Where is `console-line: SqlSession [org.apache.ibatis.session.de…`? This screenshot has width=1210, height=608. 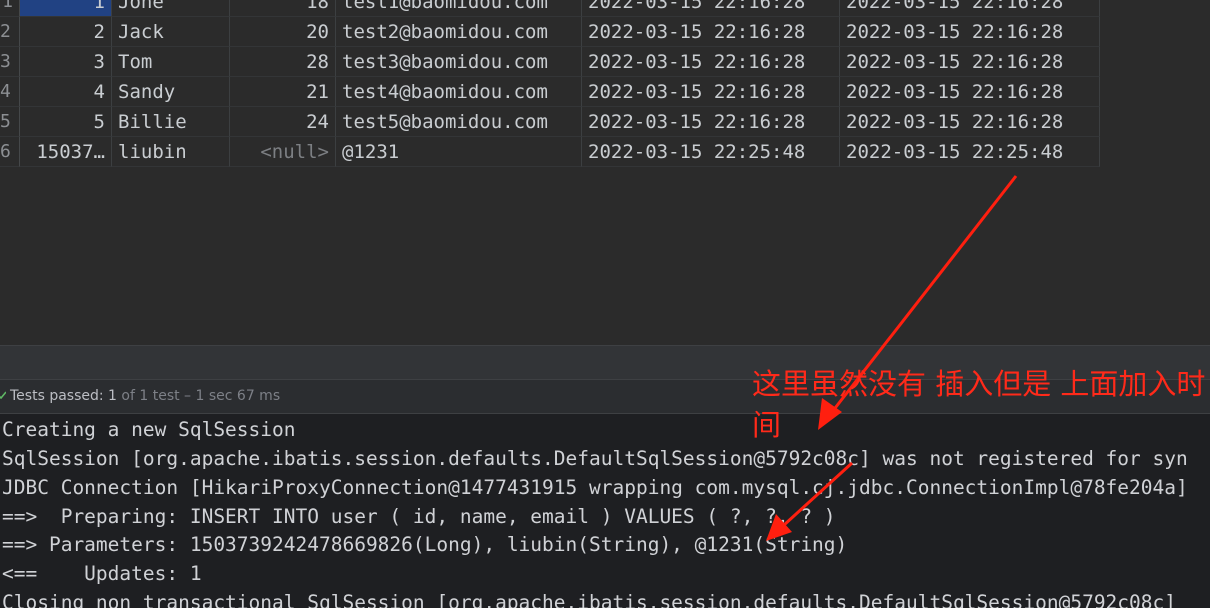 console-line: SqlSession [org.apache.ibatis.session.de… is located at coordinates (595, 458).